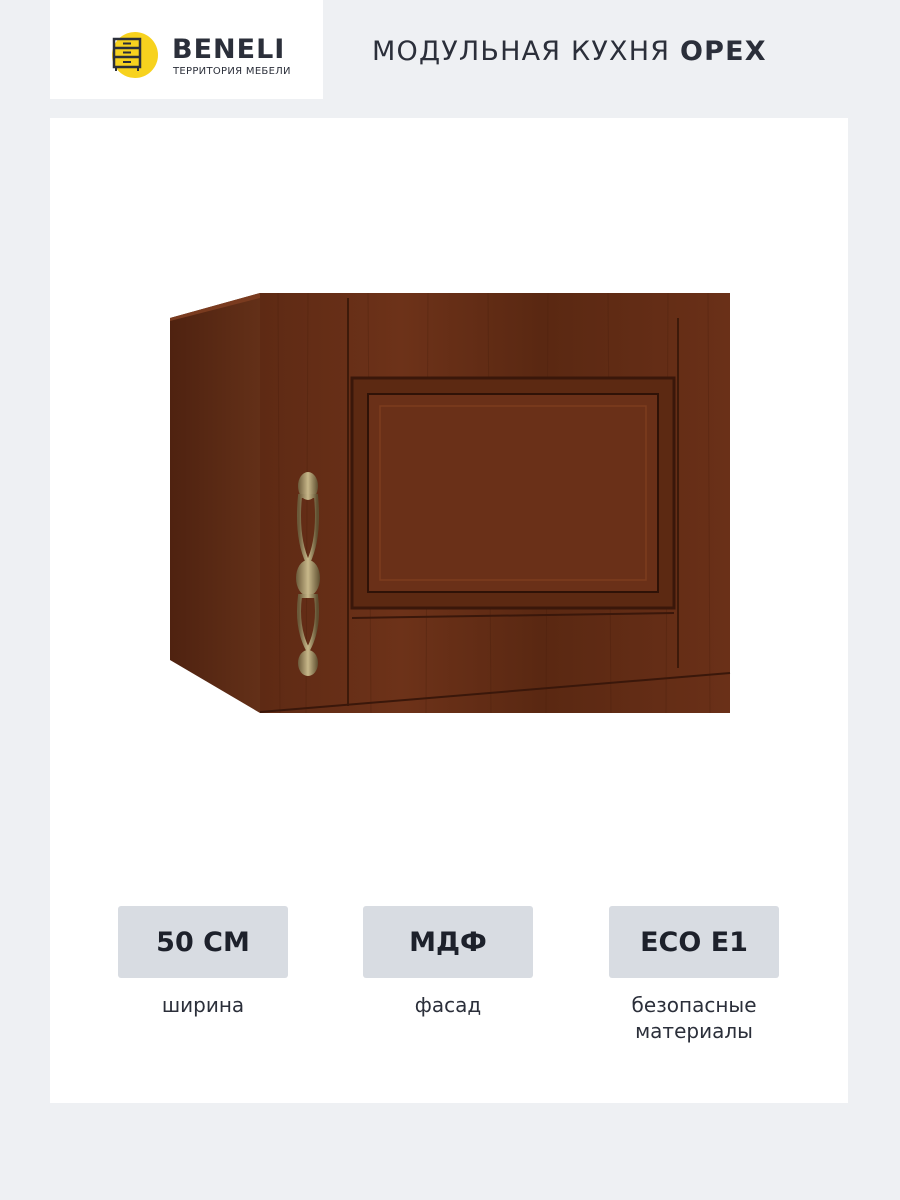  Describe the element at coordinates (723, 51) in the screenshot. I see `title-highlight: ОРЕХ` at that location.